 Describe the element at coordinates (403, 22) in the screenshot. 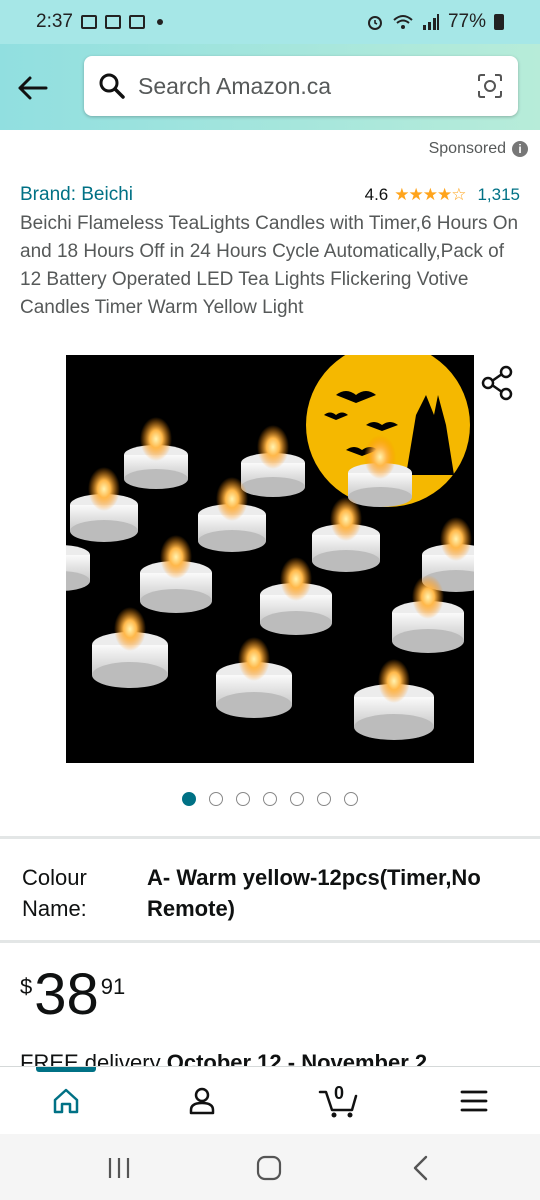

I see `wifi-icon` at that location.